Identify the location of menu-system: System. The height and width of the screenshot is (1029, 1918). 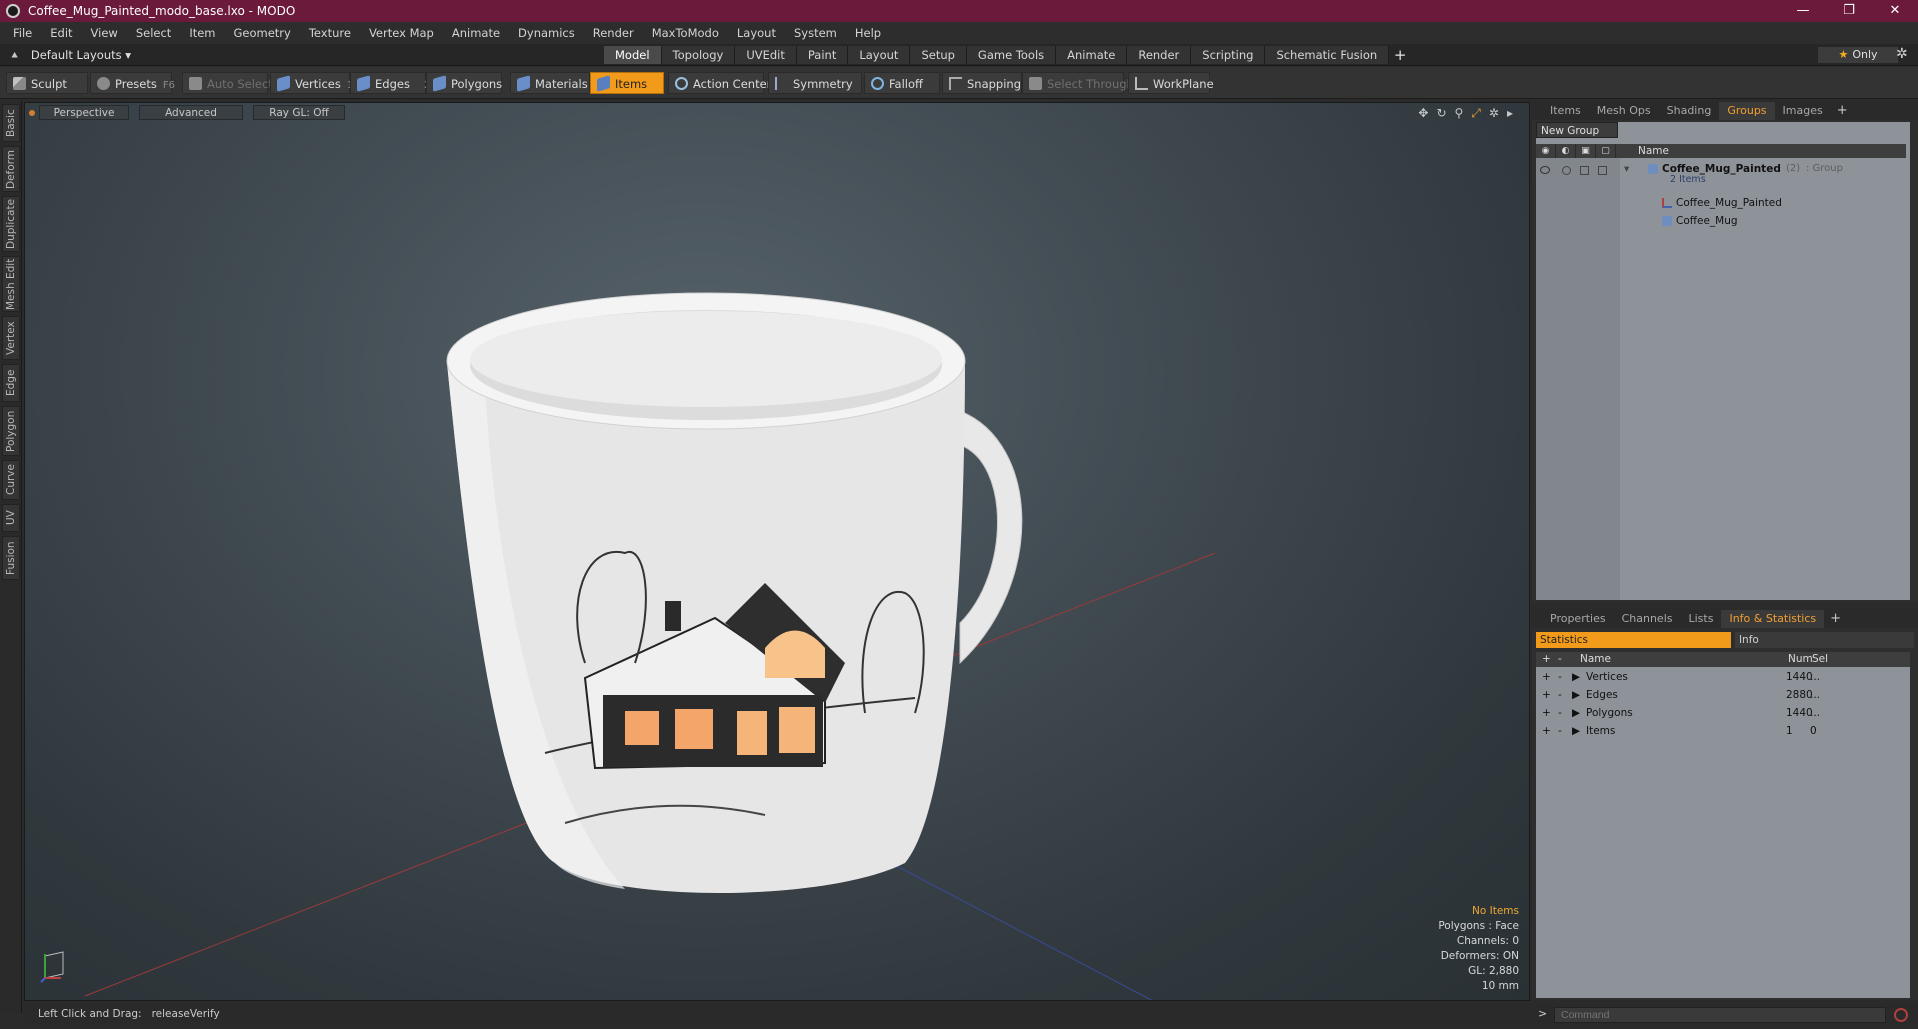
(815, 33).